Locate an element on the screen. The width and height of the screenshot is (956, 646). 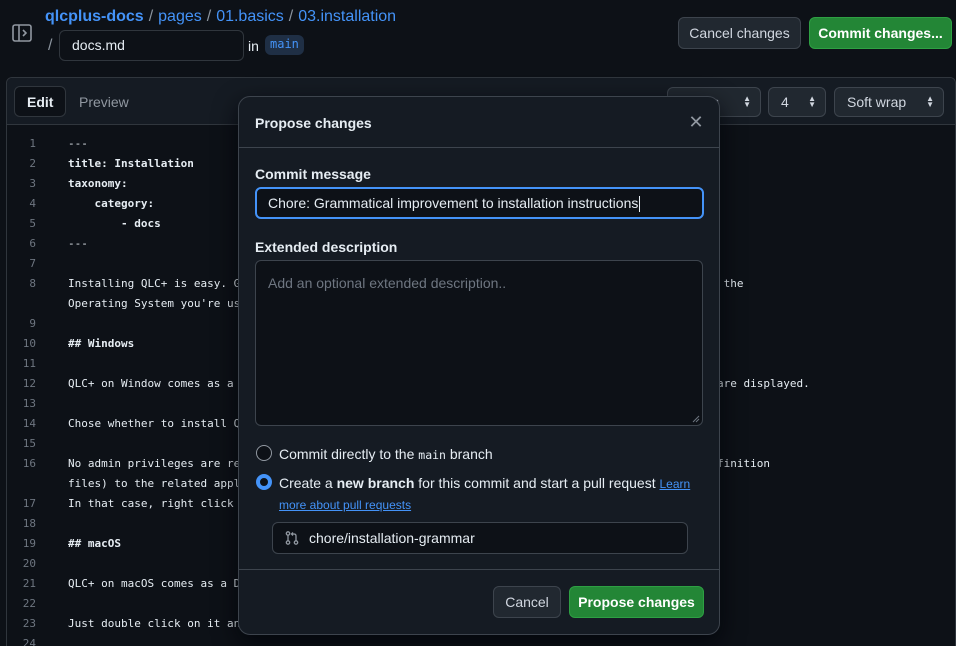
indent-size-value: 4 is located at coordinates (785, 102).